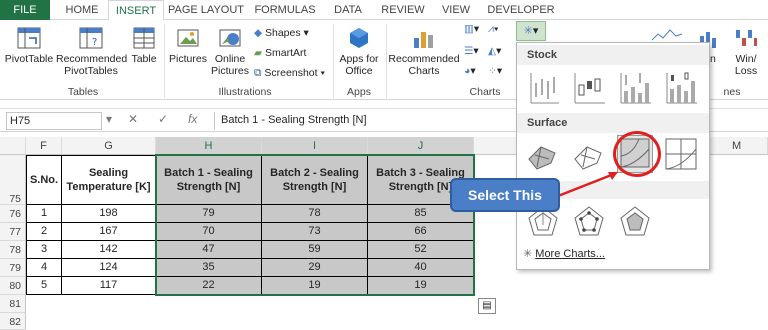 Image resolution: width=768 pixels, height=330 pixels. What do you see at coordinates (493, 29) in the screenshot?
I see `line-chart-button: ⩘▾` at bounding box center [493, 29].